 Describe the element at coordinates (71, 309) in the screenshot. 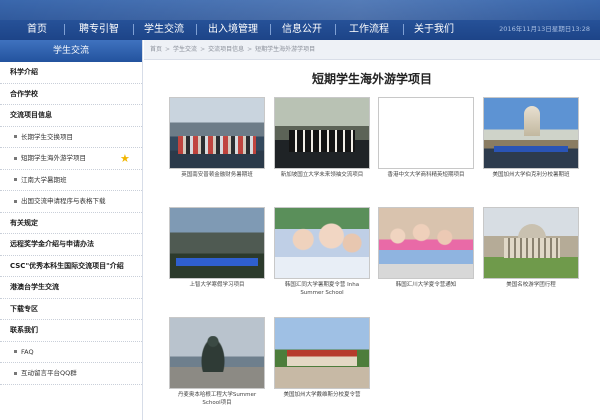

I see `sidebar-item-11: 下载专区` at that location.